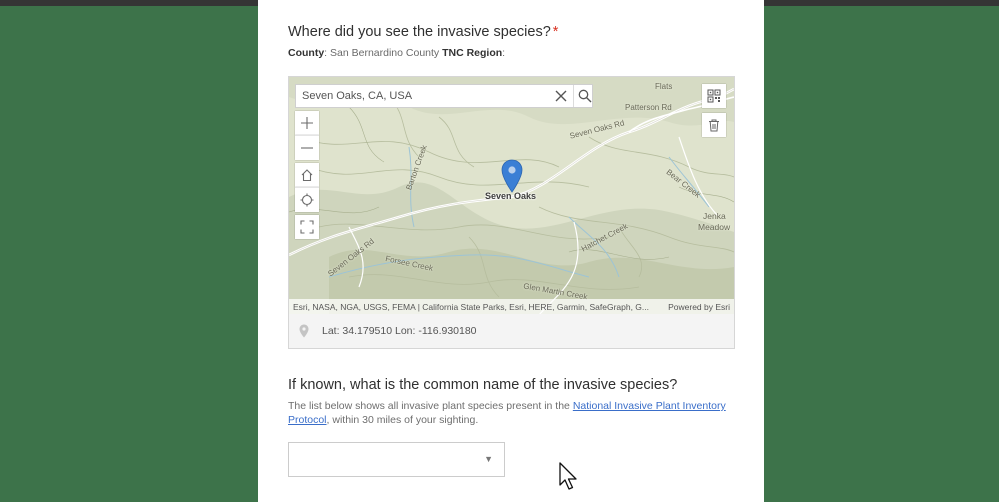 This screenshot has width=999, height=502. Describe the element at coordinates (488, 459) in the screenshot. I see `chevron-down-icon: ▼` at that location.